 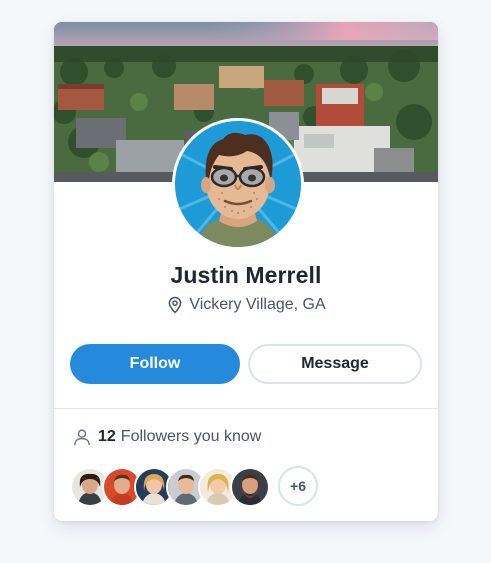 I want to click on profile-avatar, so click(x=238, y=184).